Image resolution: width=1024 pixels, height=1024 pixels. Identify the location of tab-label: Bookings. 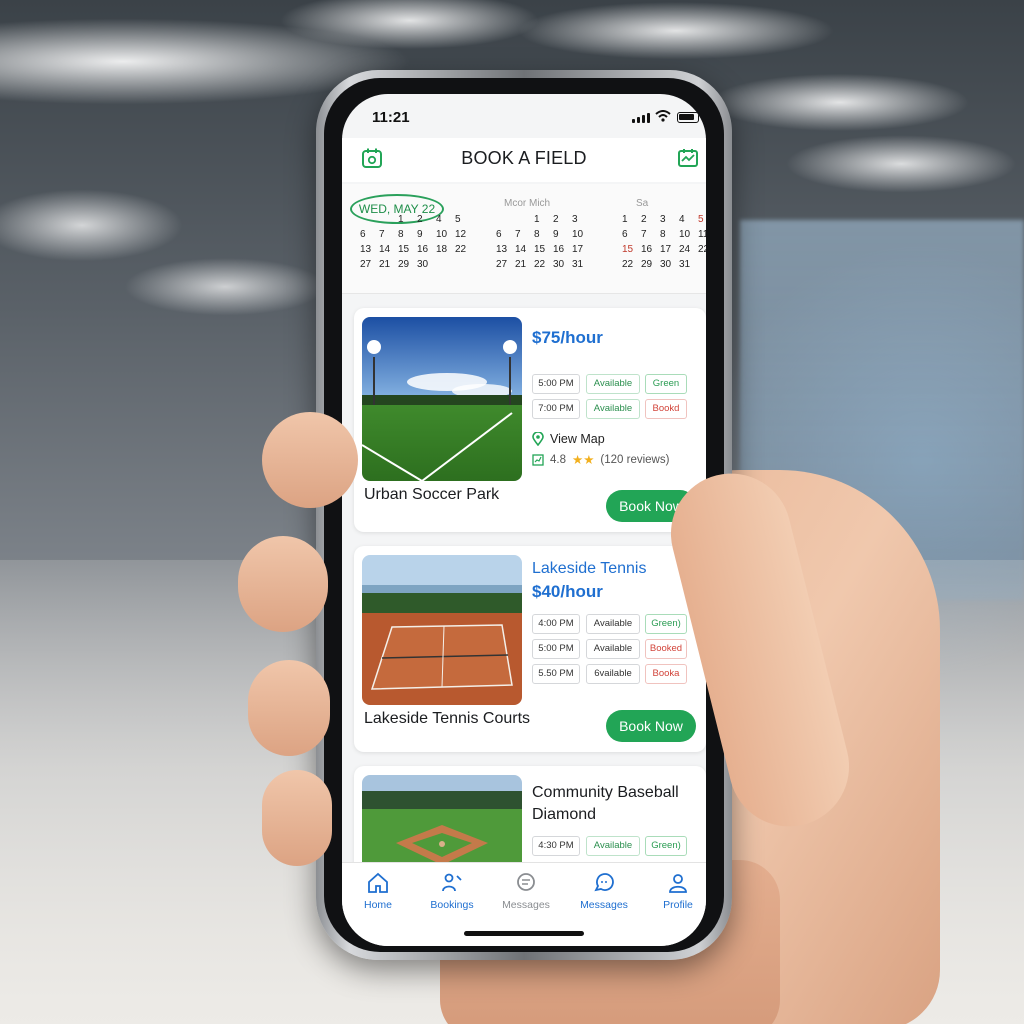
(452, 905).